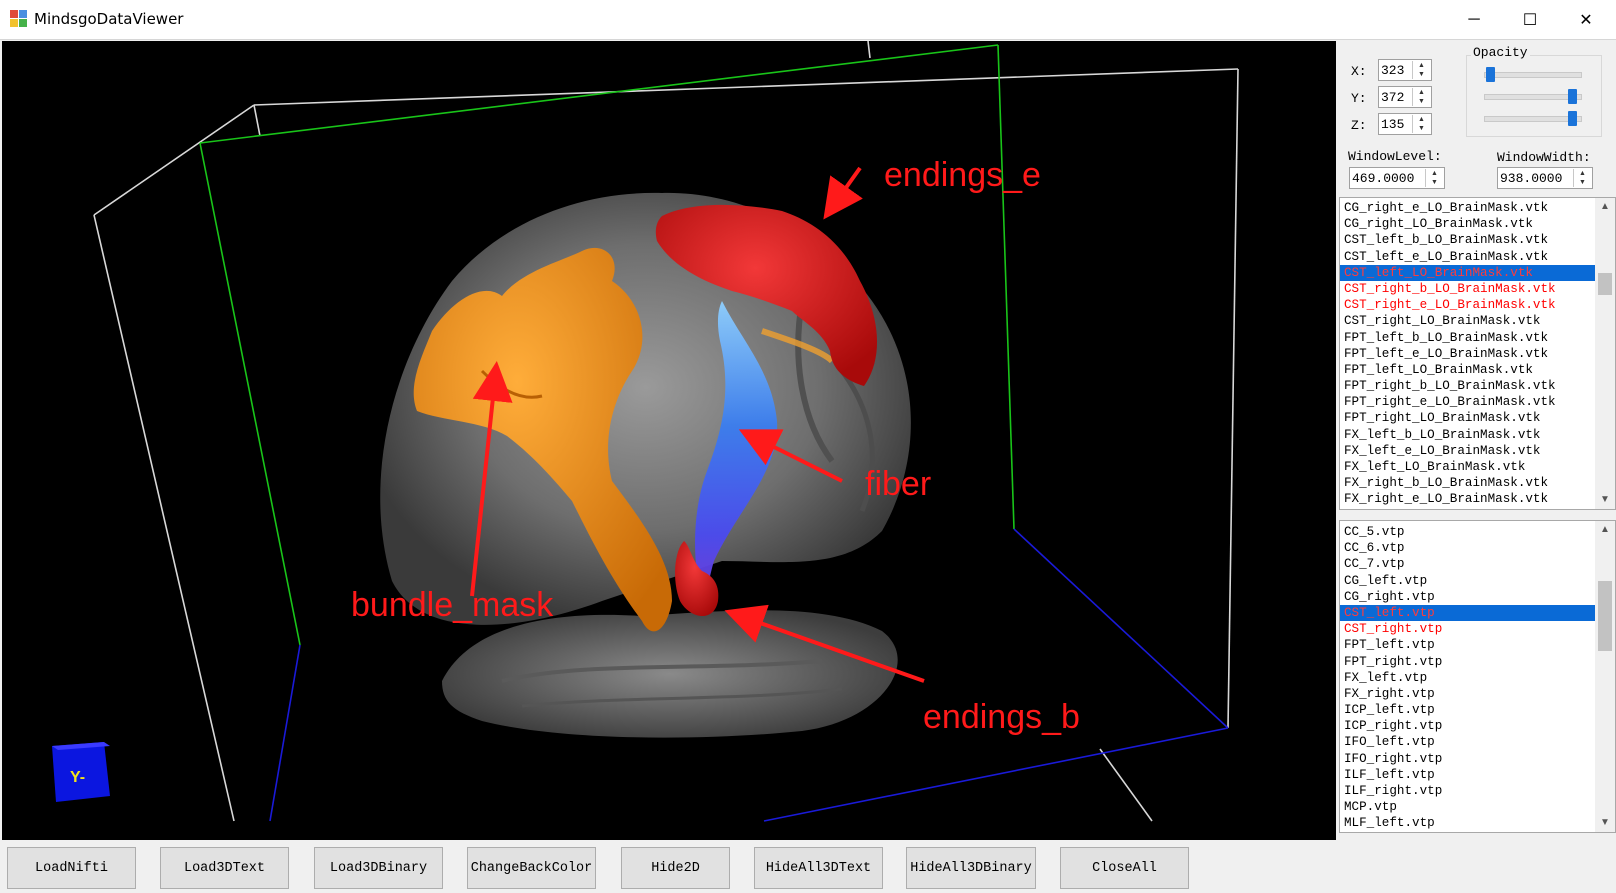 The height and width of the screenshot is (893, 1616). I want to click on window-level-stepper: ▲ ▼, so click(1434, 178).